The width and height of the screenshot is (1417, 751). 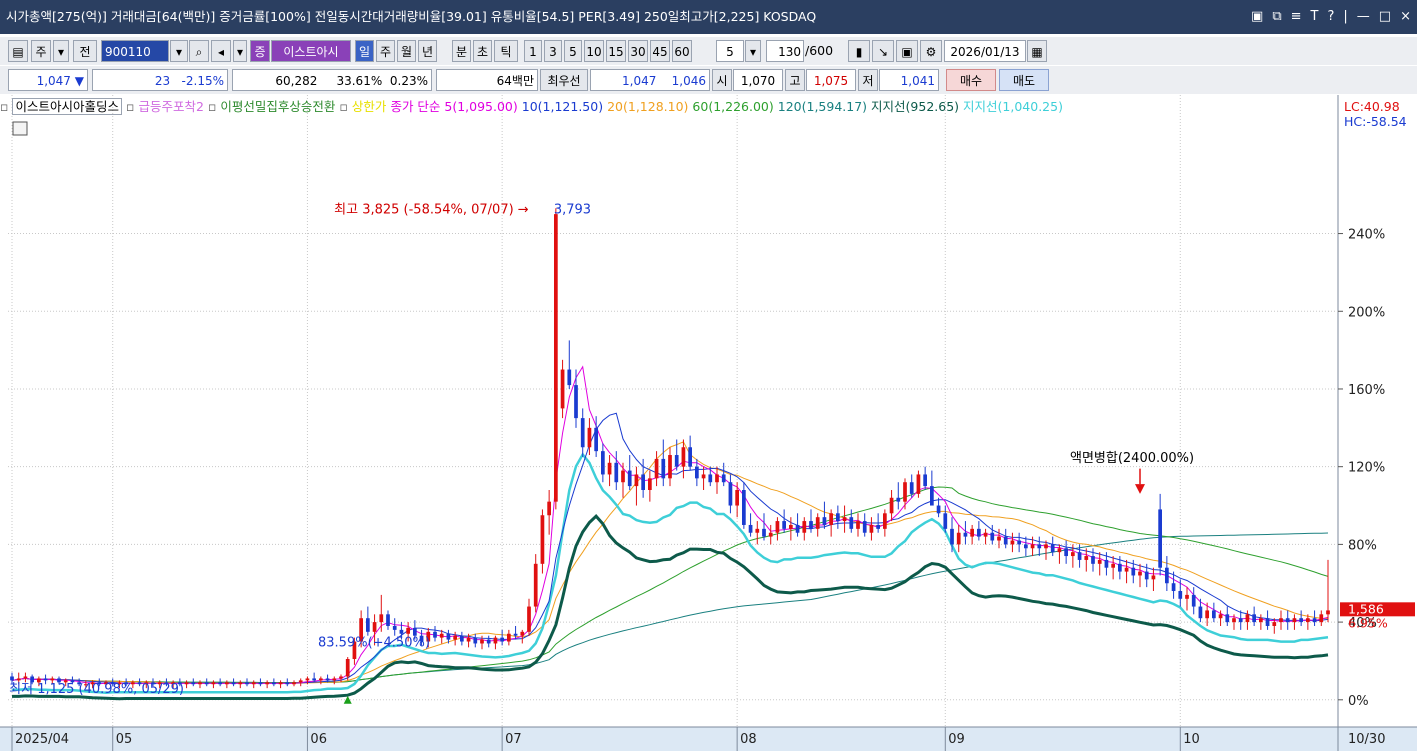 What do you see at coordinates (859, 51) in the screenshot?
I see `candle-type-icon: ▮` at bounding box center [859, 51].